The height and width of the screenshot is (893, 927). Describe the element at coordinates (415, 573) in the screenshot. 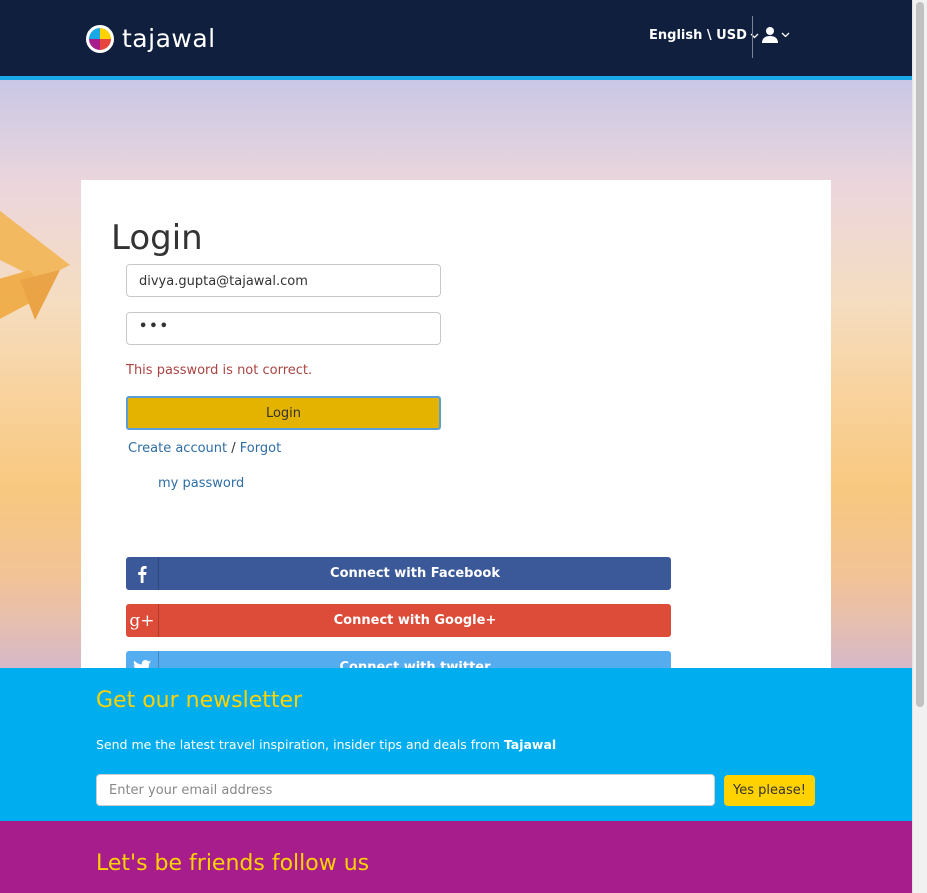

I see `connect-facebook-label: Connect with Facebook` at that location.